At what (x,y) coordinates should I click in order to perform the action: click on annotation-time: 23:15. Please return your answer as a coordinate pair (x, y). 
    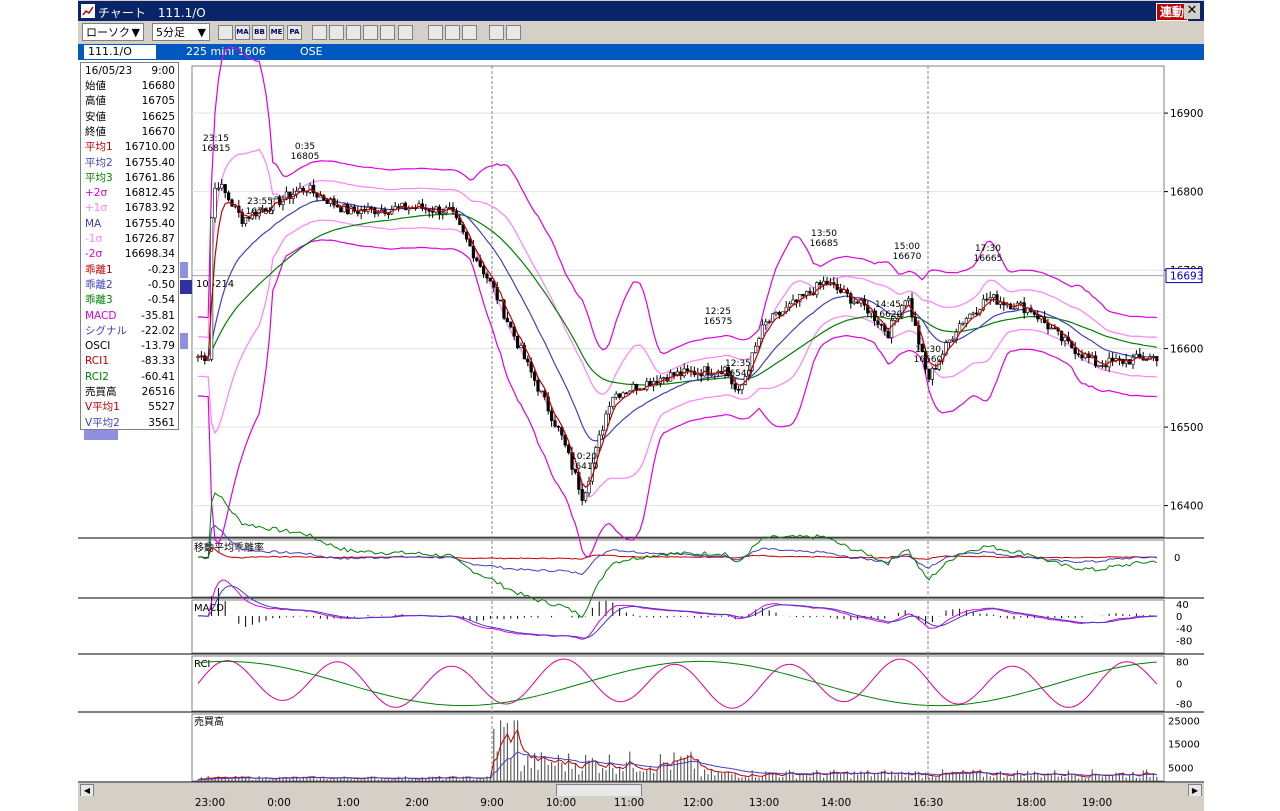
    Looking at the image, I should click on (216, 139).